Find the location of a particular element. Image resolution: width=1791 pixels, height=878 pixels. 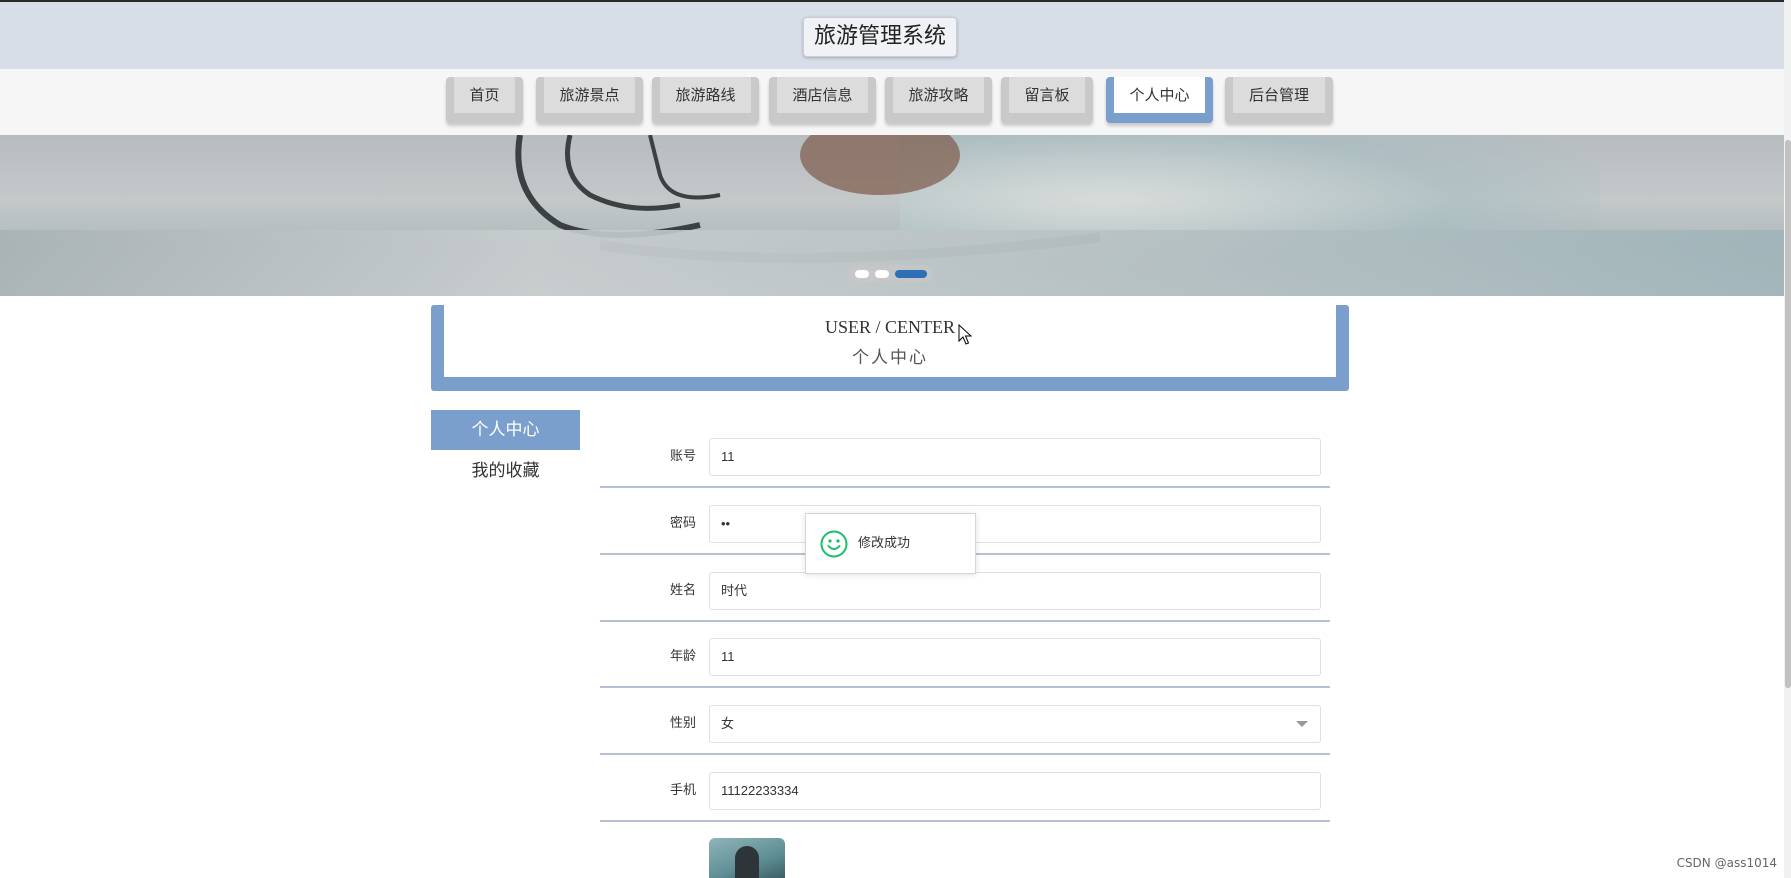

chevron-down-icon is located at coordinates (1302, 724).